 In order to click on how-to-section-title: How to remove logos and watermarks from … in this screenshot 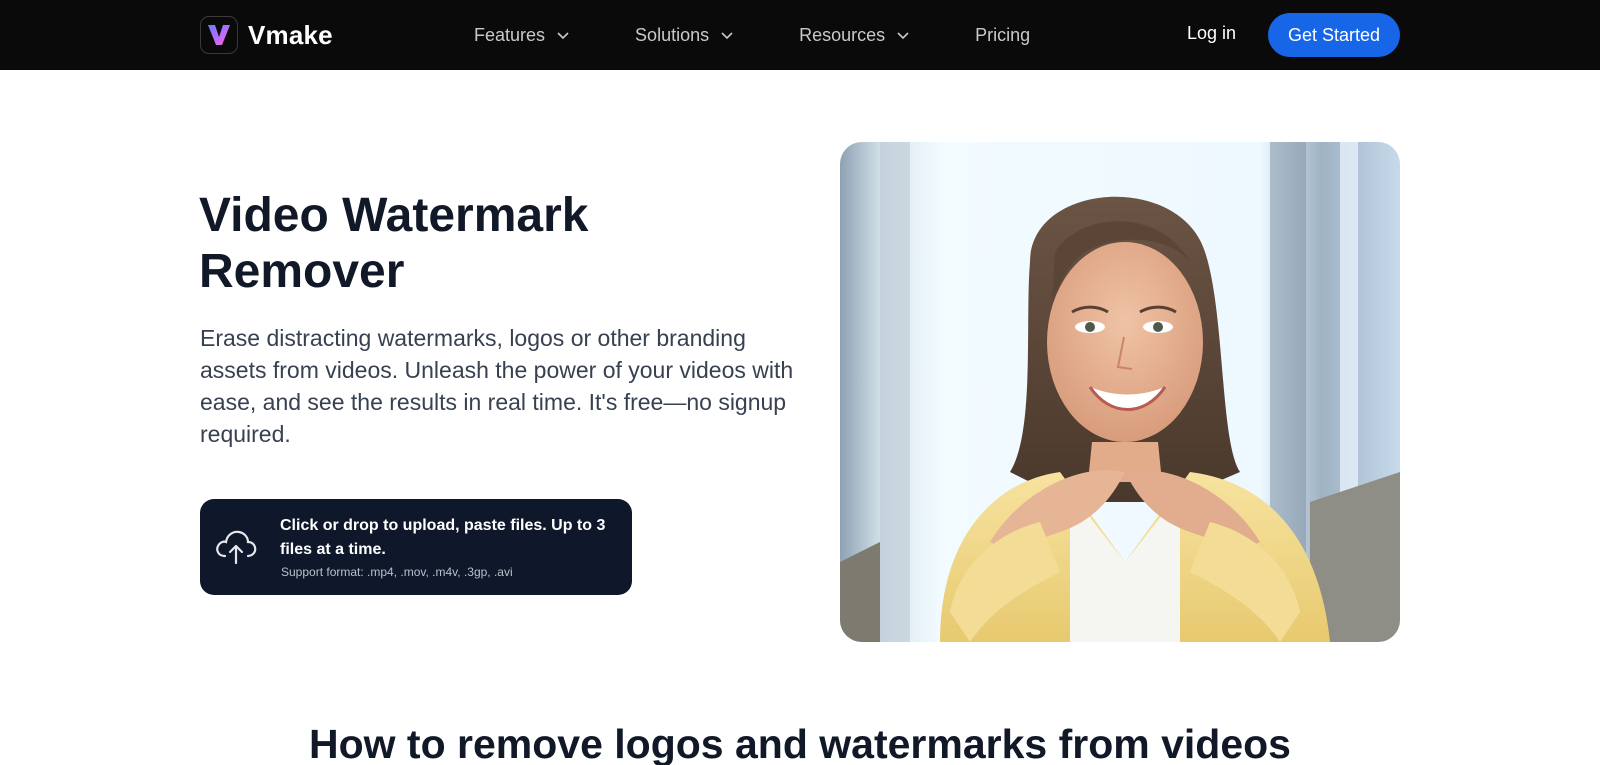, I will do `click(800, 743)`.